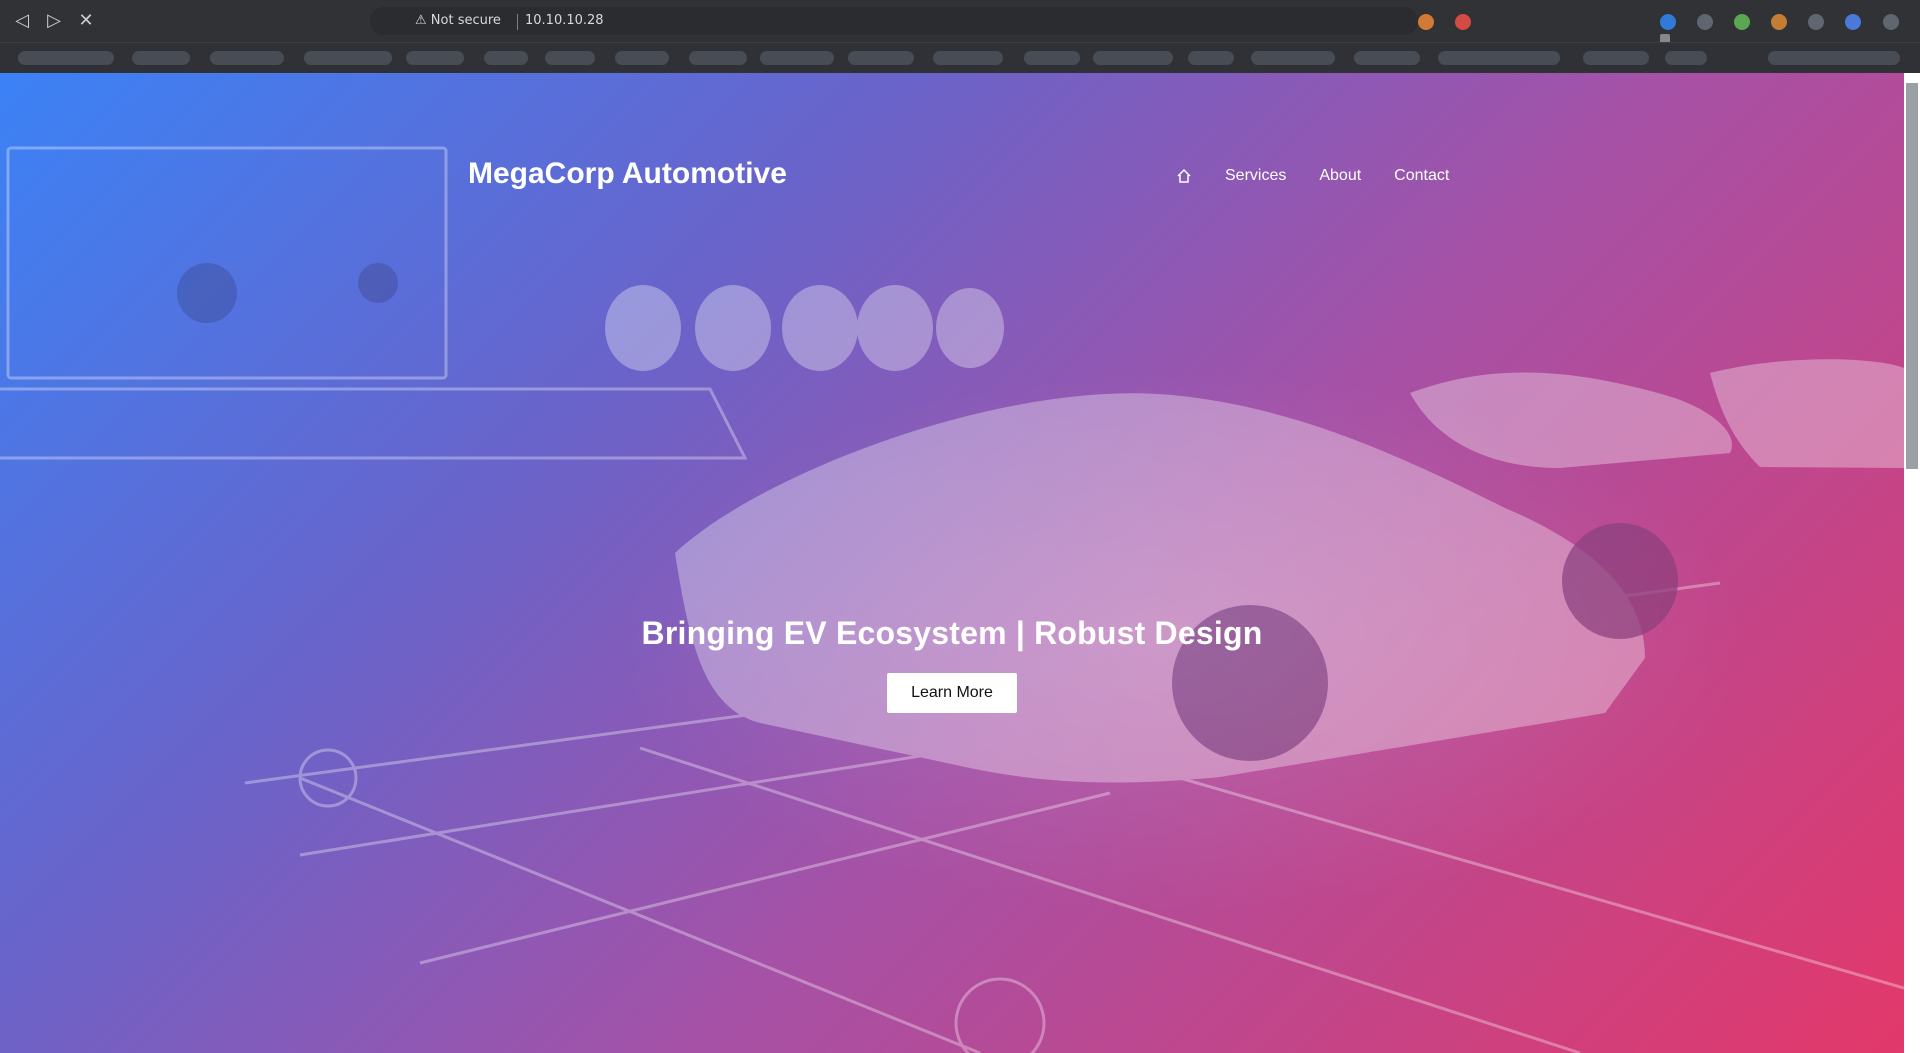 The width and height of the screenshot is (1920, 1053). I want to click on forward-icon: ▷, so click(54, 21).